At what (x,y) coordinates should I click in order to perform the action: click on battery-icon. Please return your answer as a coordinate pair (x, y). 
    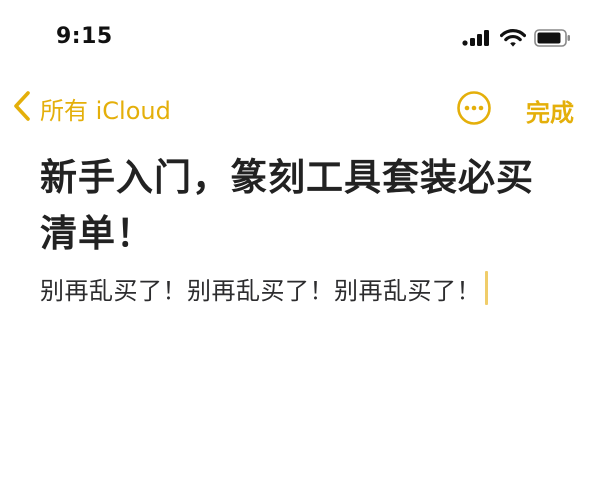
    Looking at the image, I should click on (553, 38).